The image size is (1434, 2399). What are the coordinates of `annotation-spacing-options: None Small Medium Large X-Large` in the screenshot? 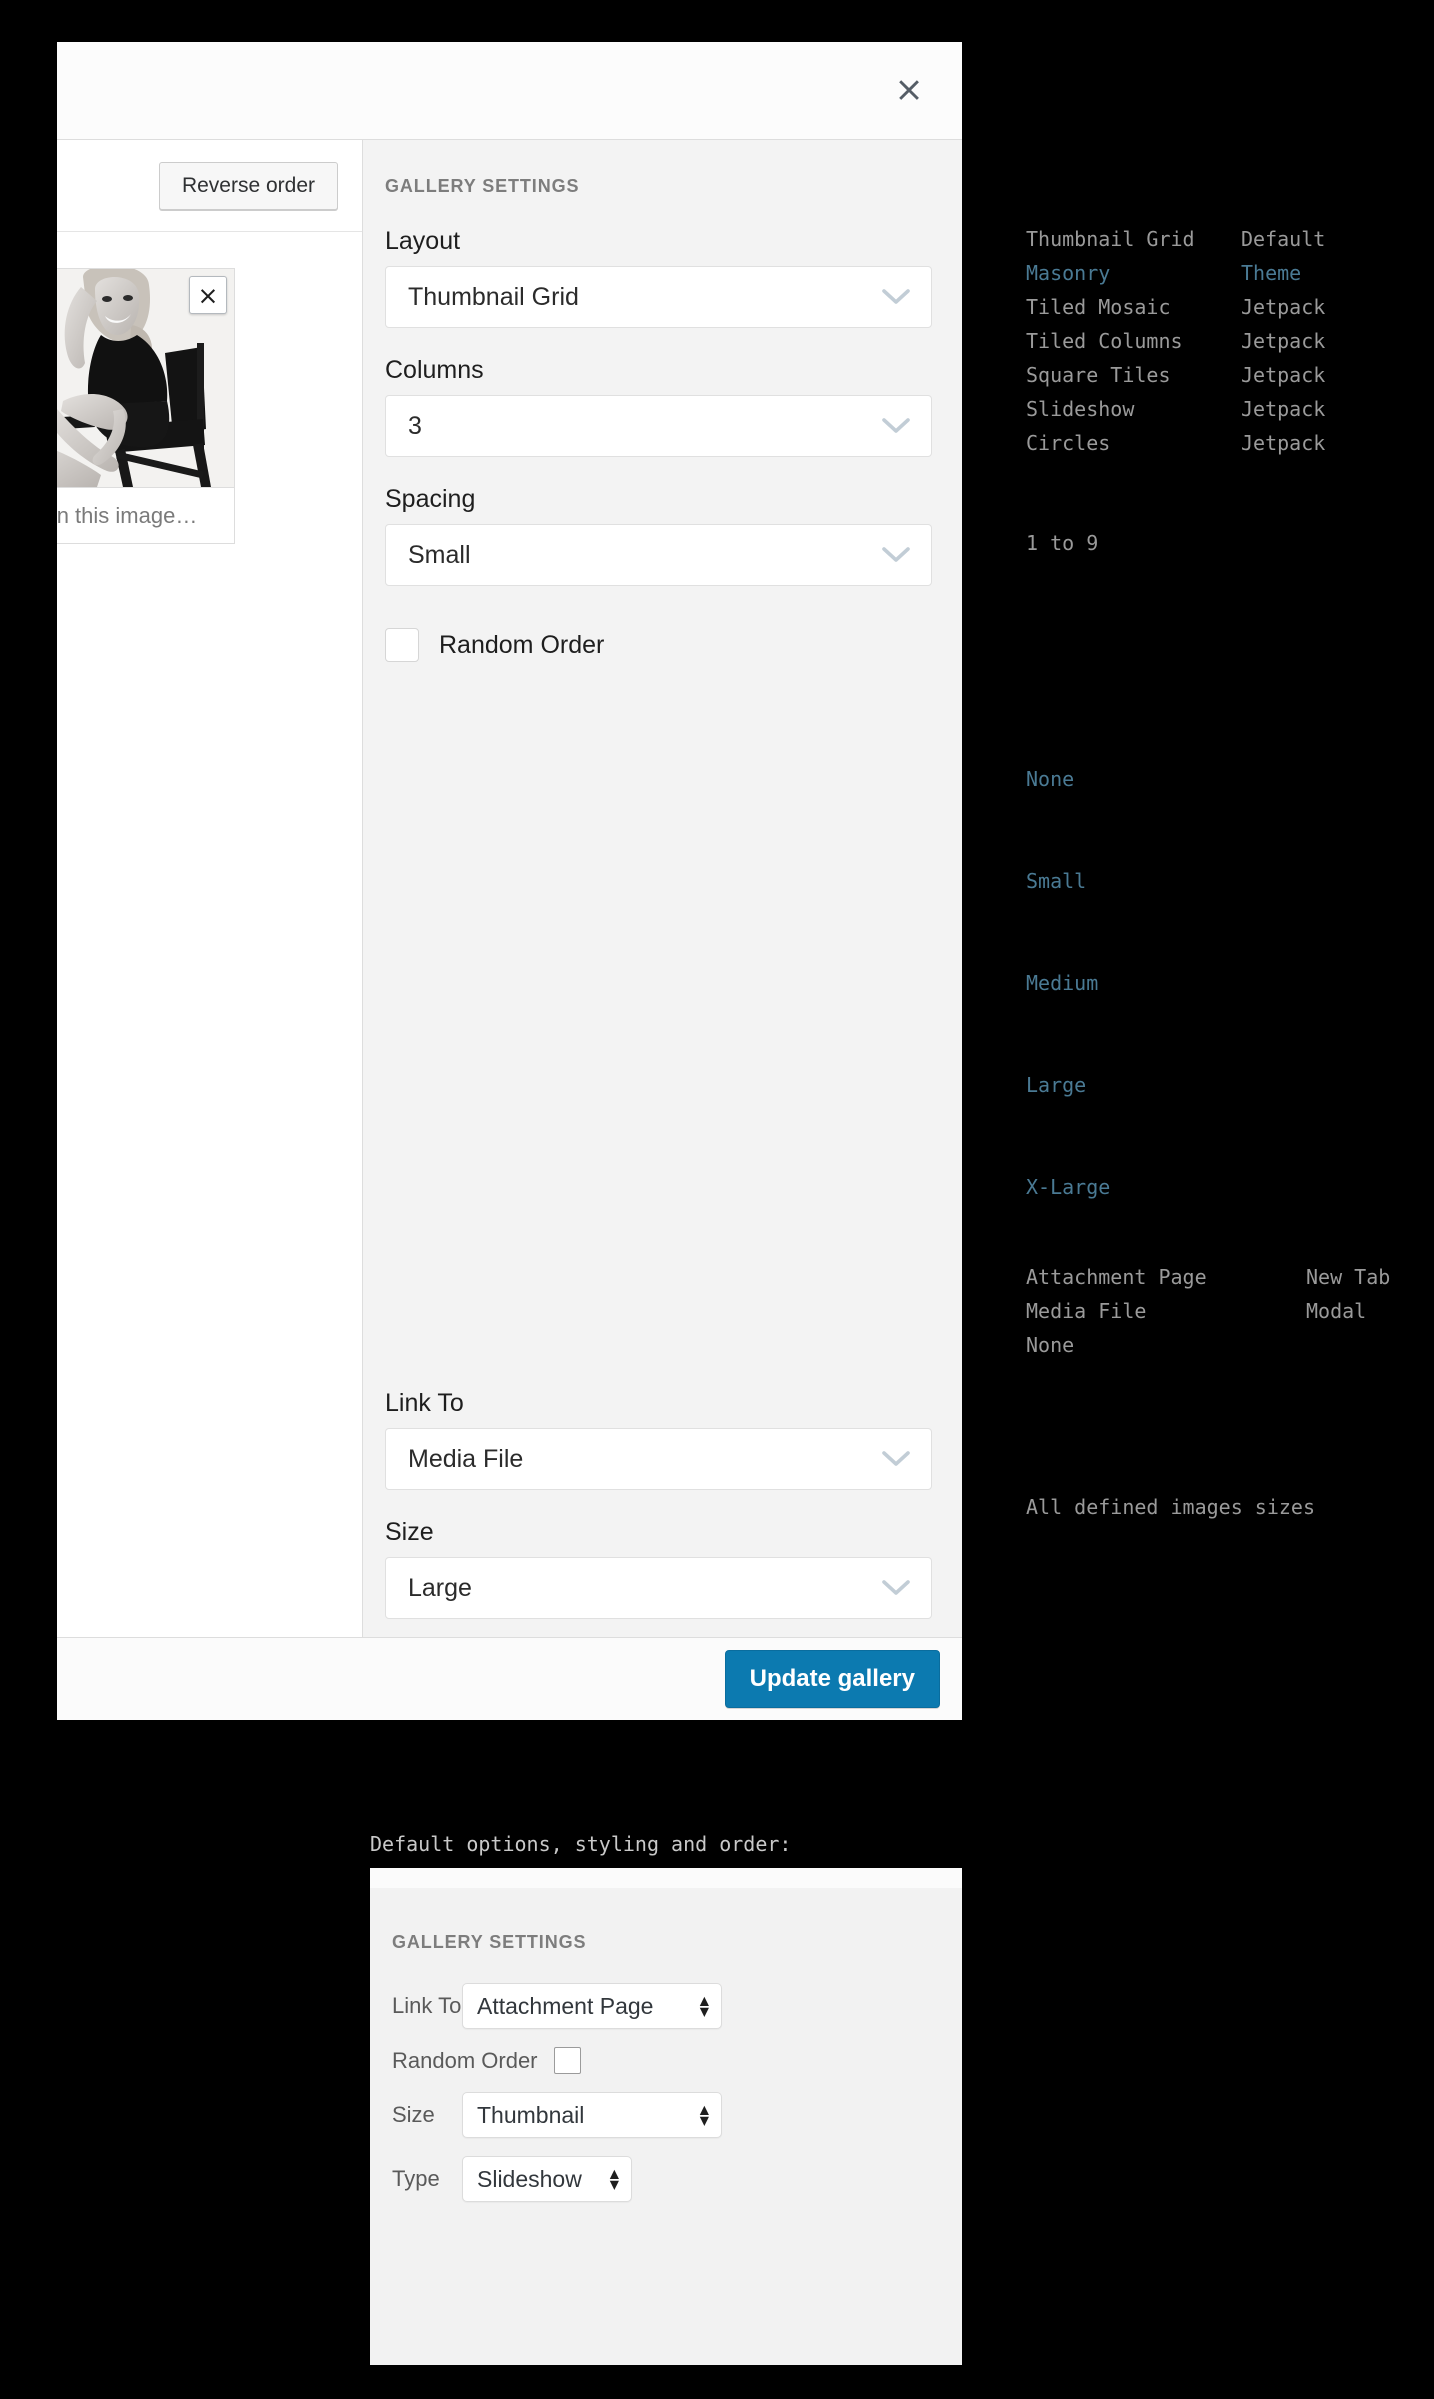 It's located at (1068, 983).